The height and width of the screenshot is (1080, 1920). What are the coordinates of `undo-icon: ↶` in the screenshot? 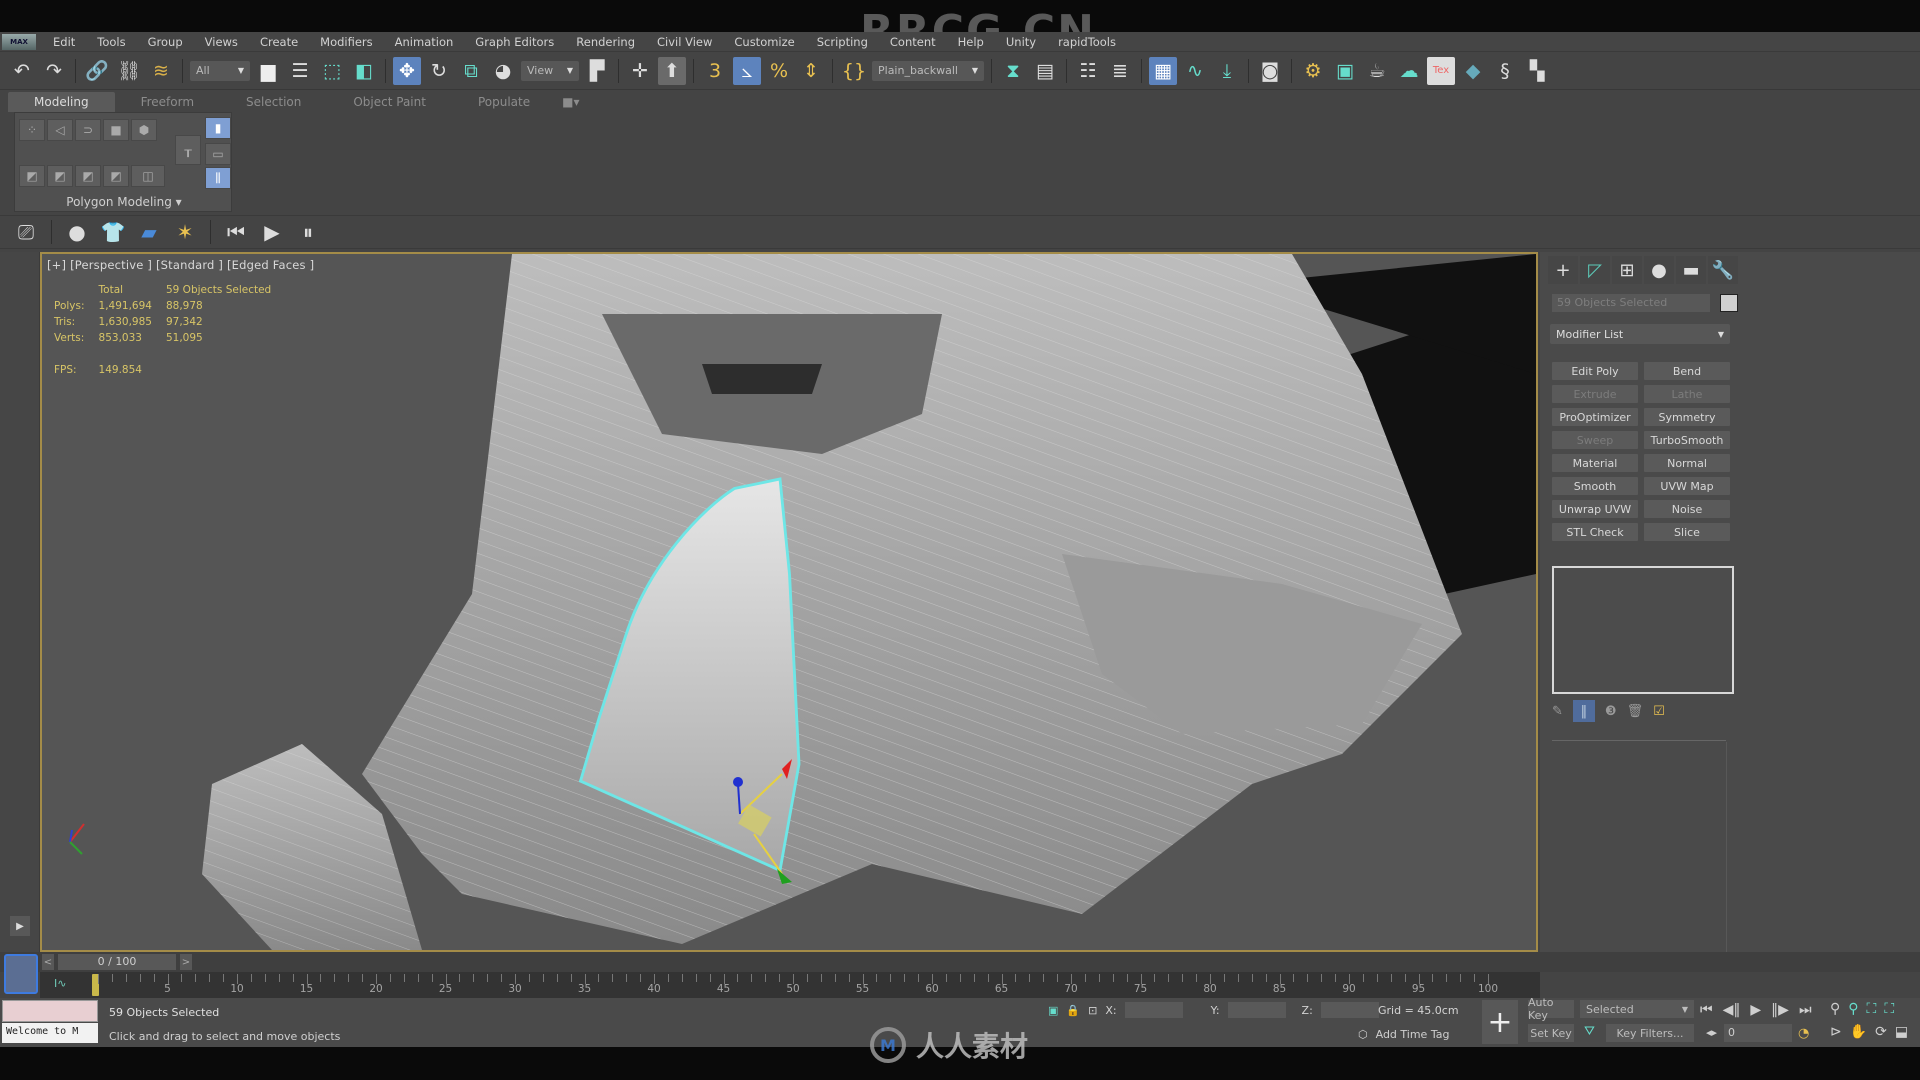 It's located at (22, 71).